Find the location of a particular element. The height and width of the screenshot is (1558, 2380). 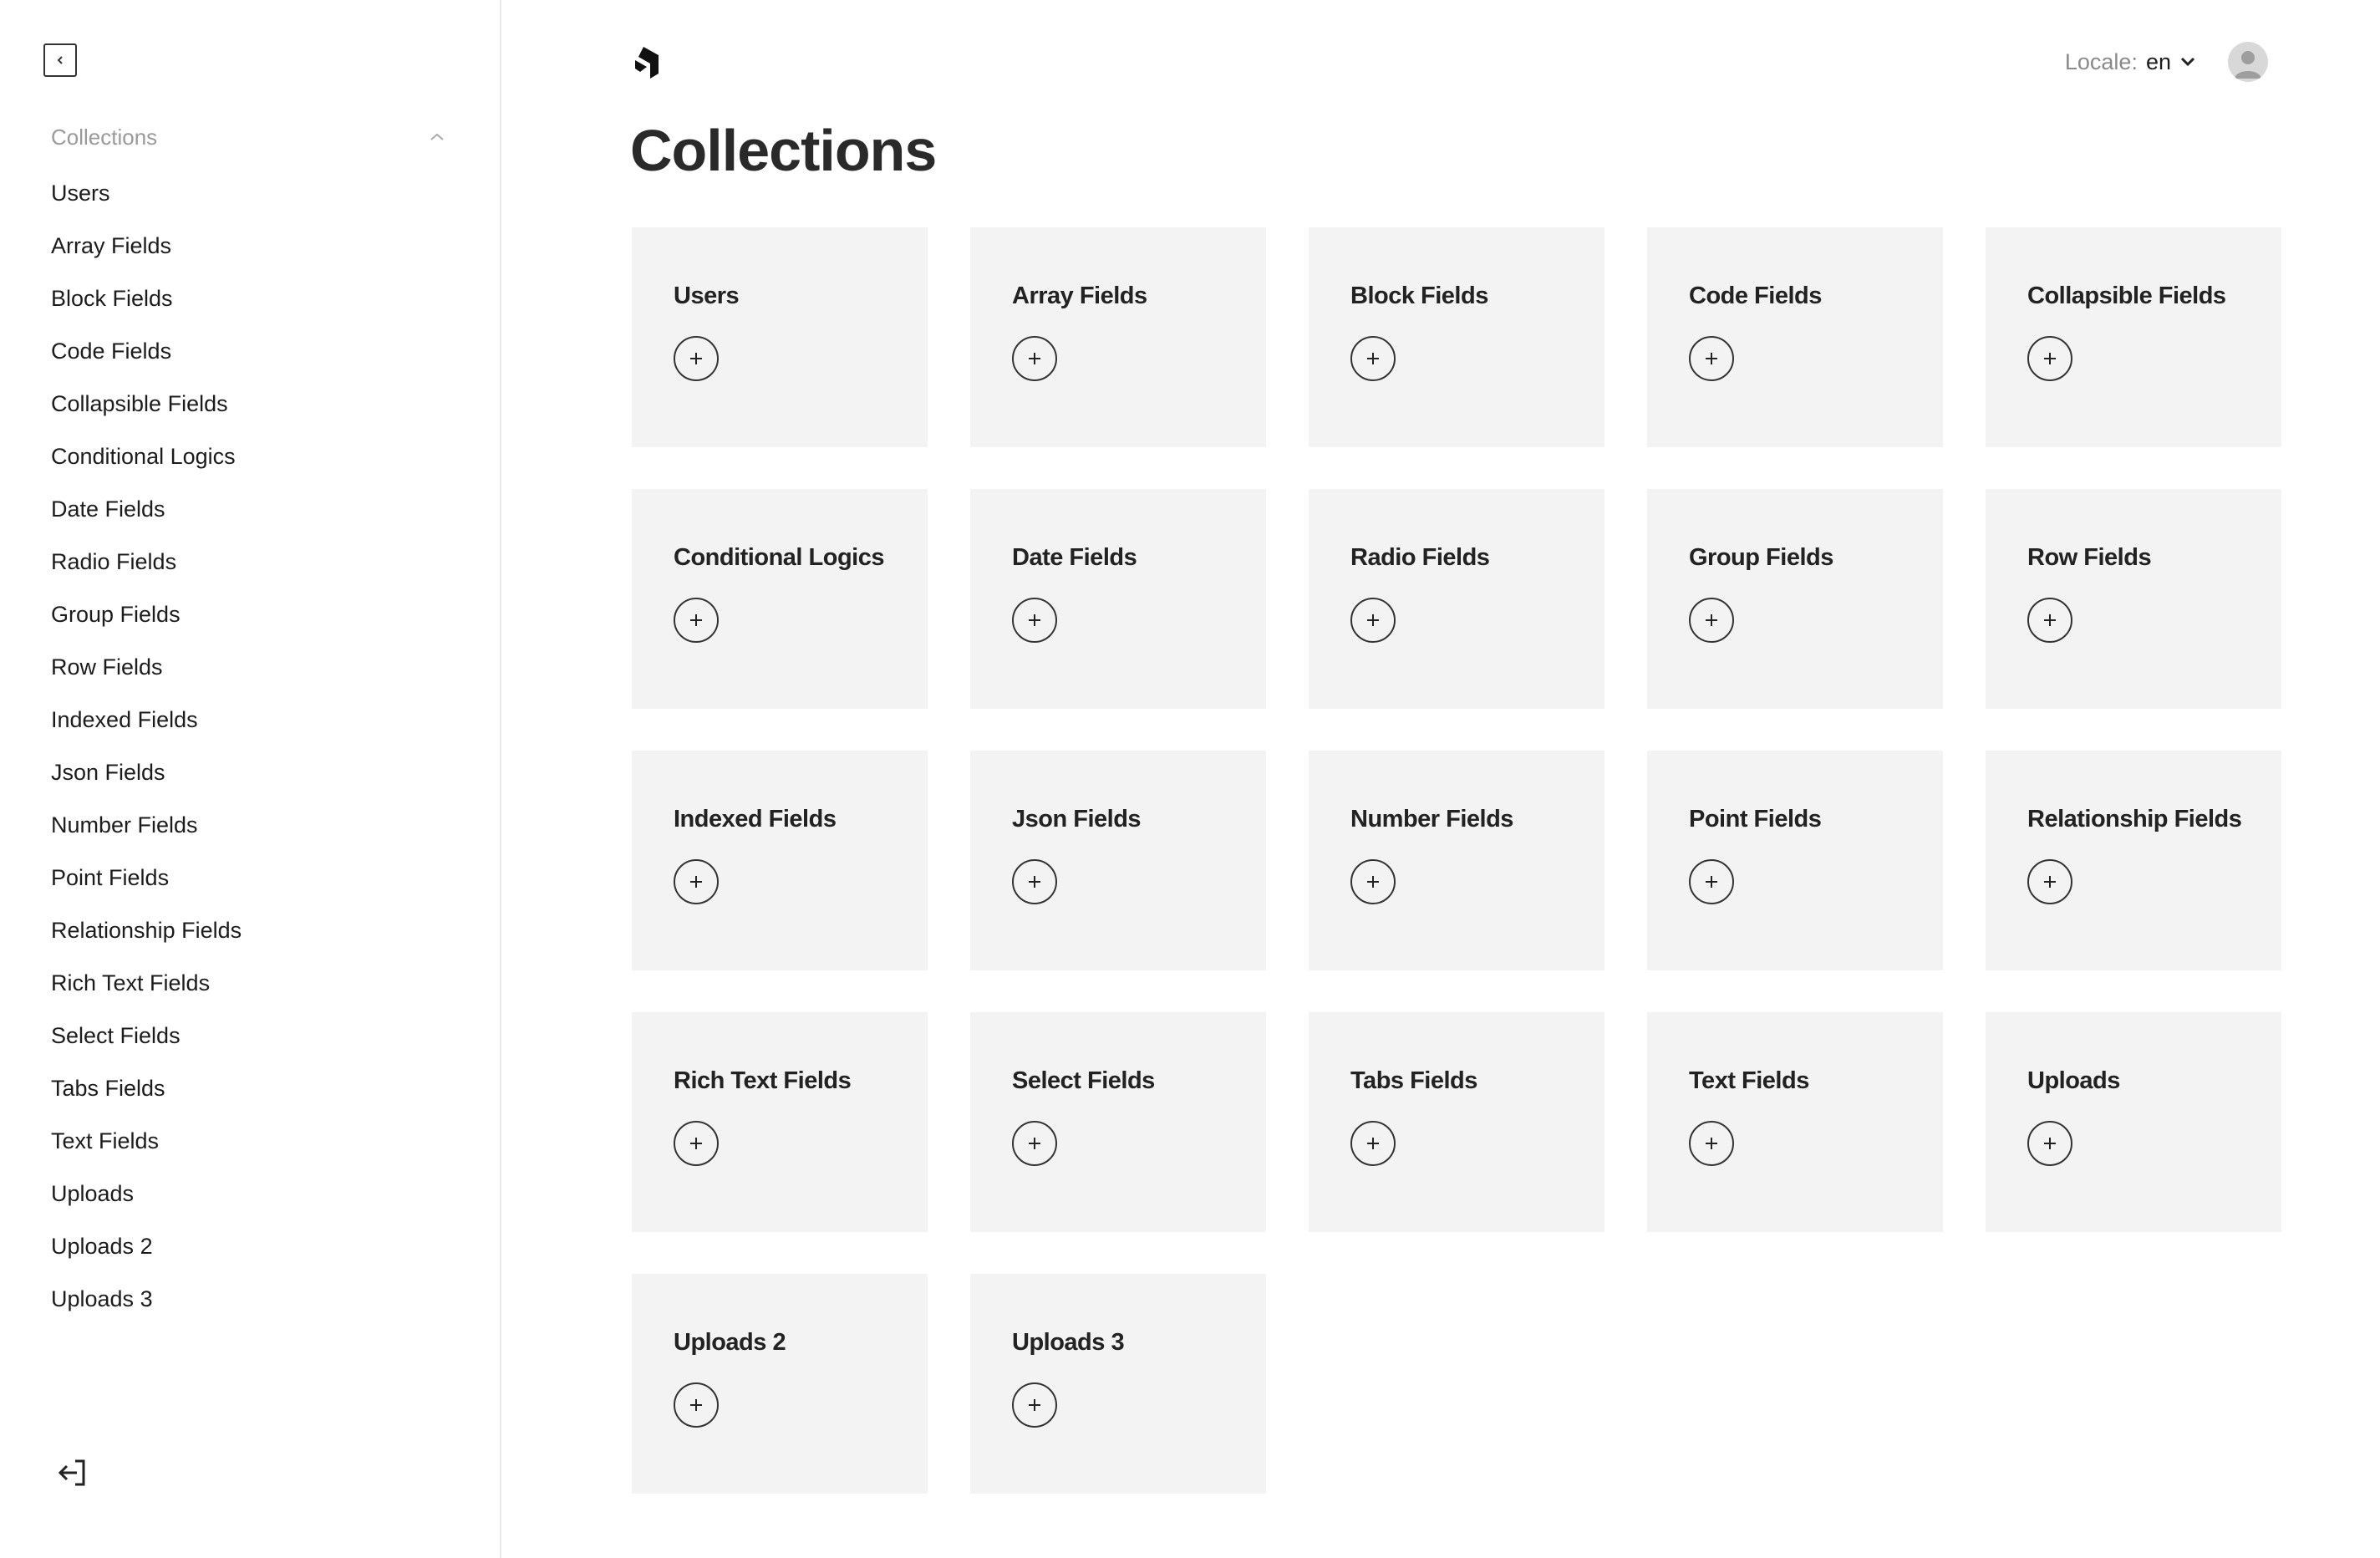

add-json-fields-button is located at coordinates (1034, 881).